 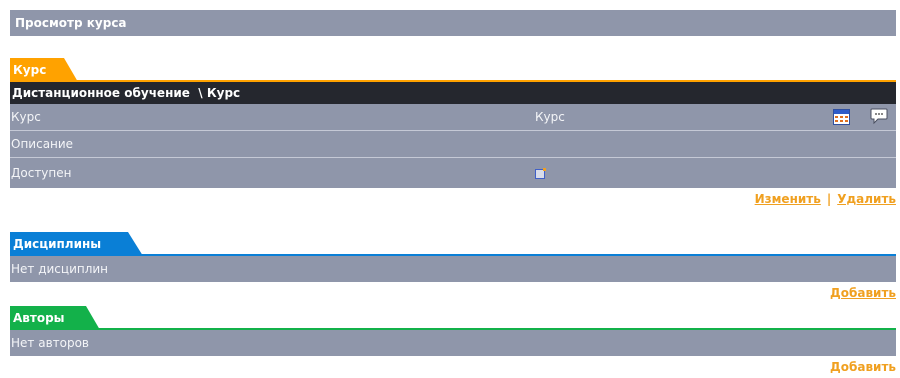 I want to click on delete-link: Удалить, so click(x=866, y=199).